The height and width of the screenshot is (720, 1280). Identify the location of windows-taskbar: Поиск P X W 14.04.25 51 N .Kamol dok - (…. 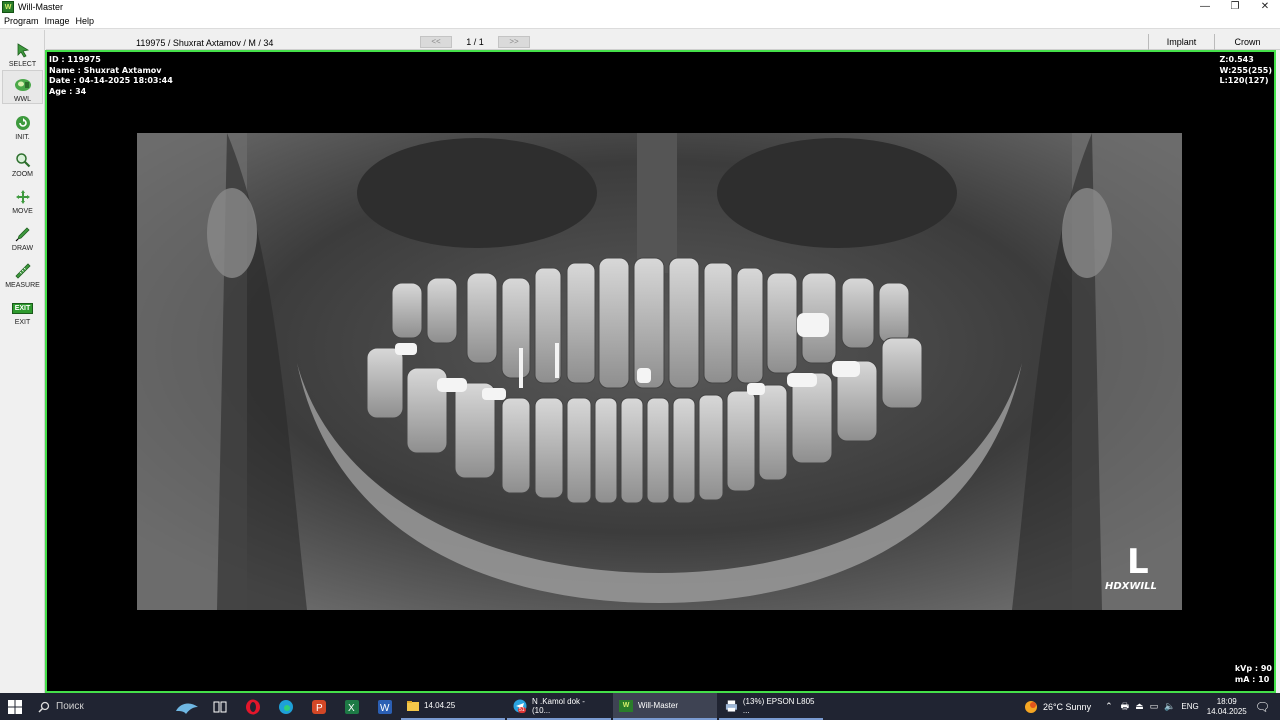
(640, 706).